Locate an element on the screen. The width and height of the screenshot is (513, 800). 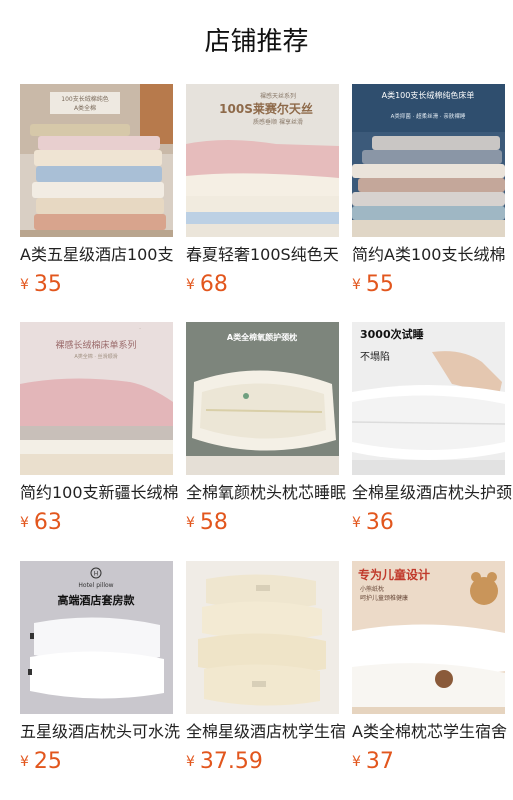
product-card: 全棉星级酒店枕学生宿舍 ¥37.59 is located at coordinates (266, 671).